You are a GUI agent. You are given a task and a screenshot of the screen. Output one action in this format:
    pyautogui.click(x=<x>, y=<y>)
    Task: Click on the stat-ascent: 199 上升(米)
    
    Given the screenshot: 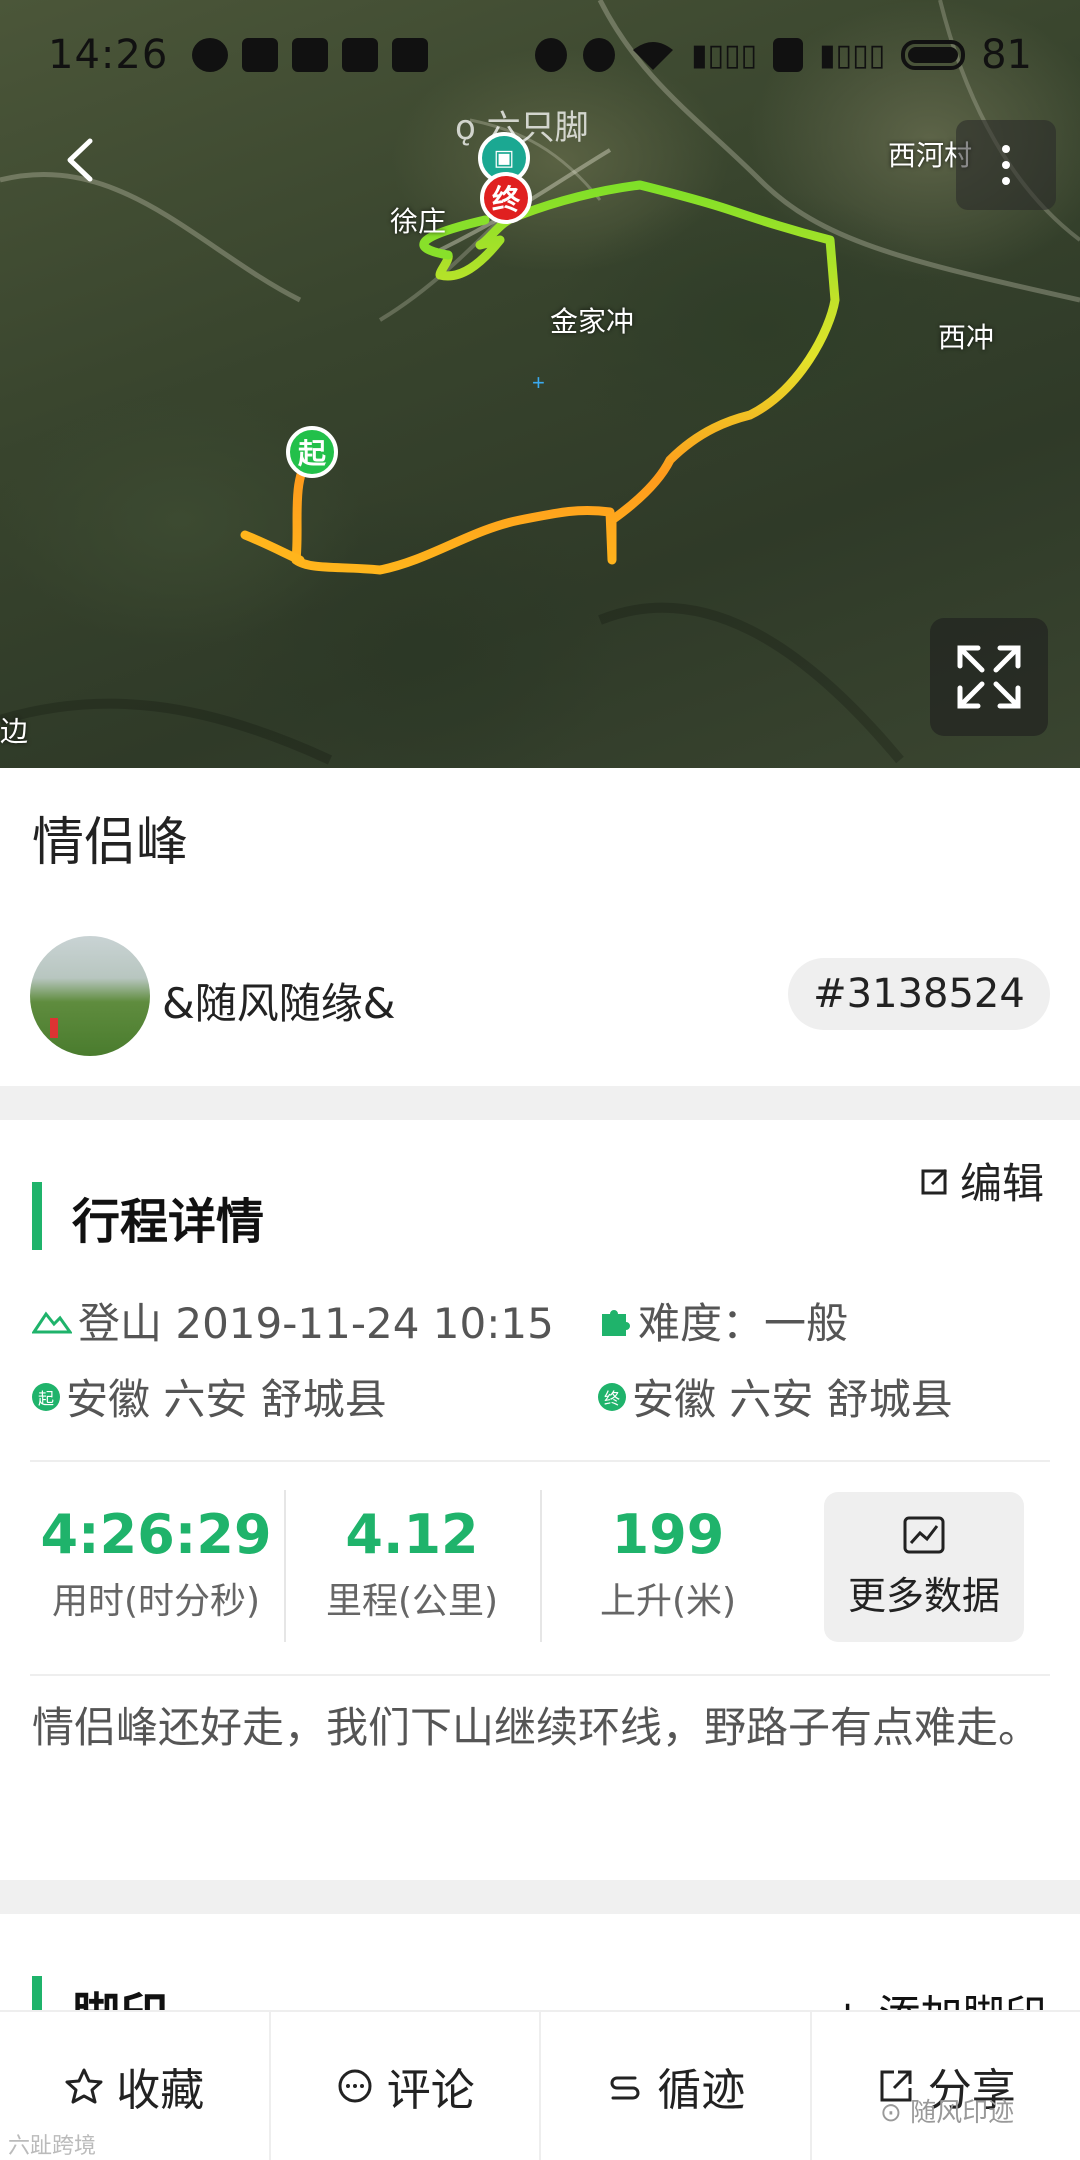 What is the action you would take?
    pyautogui.click(x=668, y=1562)
    